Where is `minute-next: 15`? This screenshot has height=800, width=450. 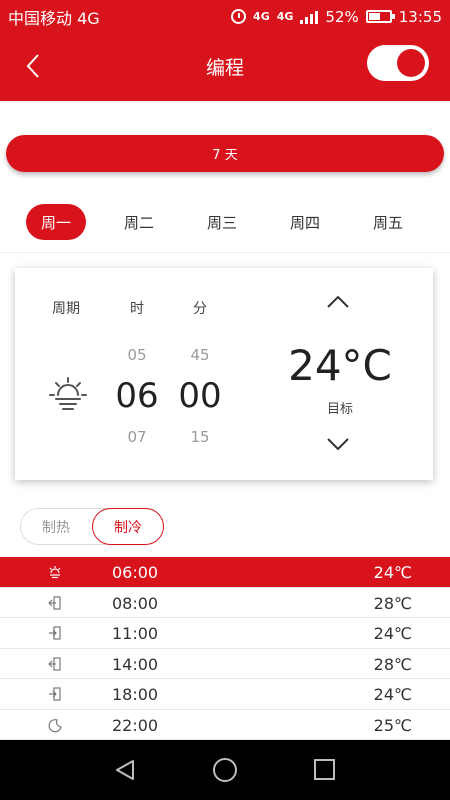 minute-next: 15 is located at coordinates (200, 437).